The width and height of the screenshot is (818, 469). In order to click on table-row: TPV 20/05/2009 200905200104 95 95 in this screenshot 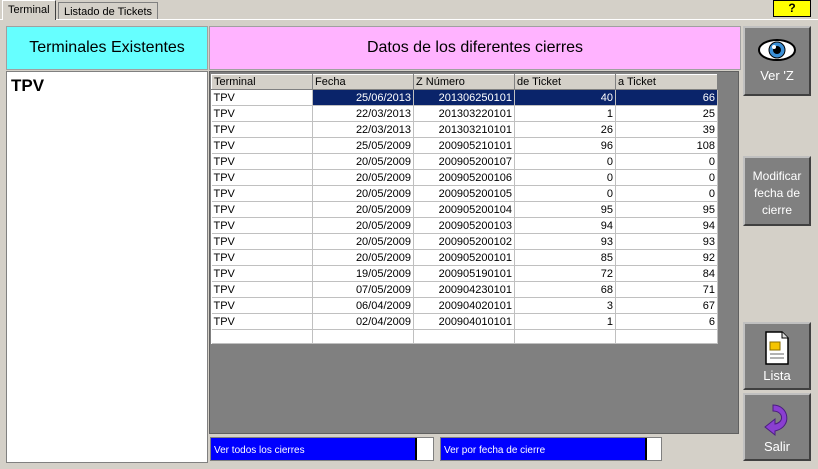, I will do `click(464, 209)`.